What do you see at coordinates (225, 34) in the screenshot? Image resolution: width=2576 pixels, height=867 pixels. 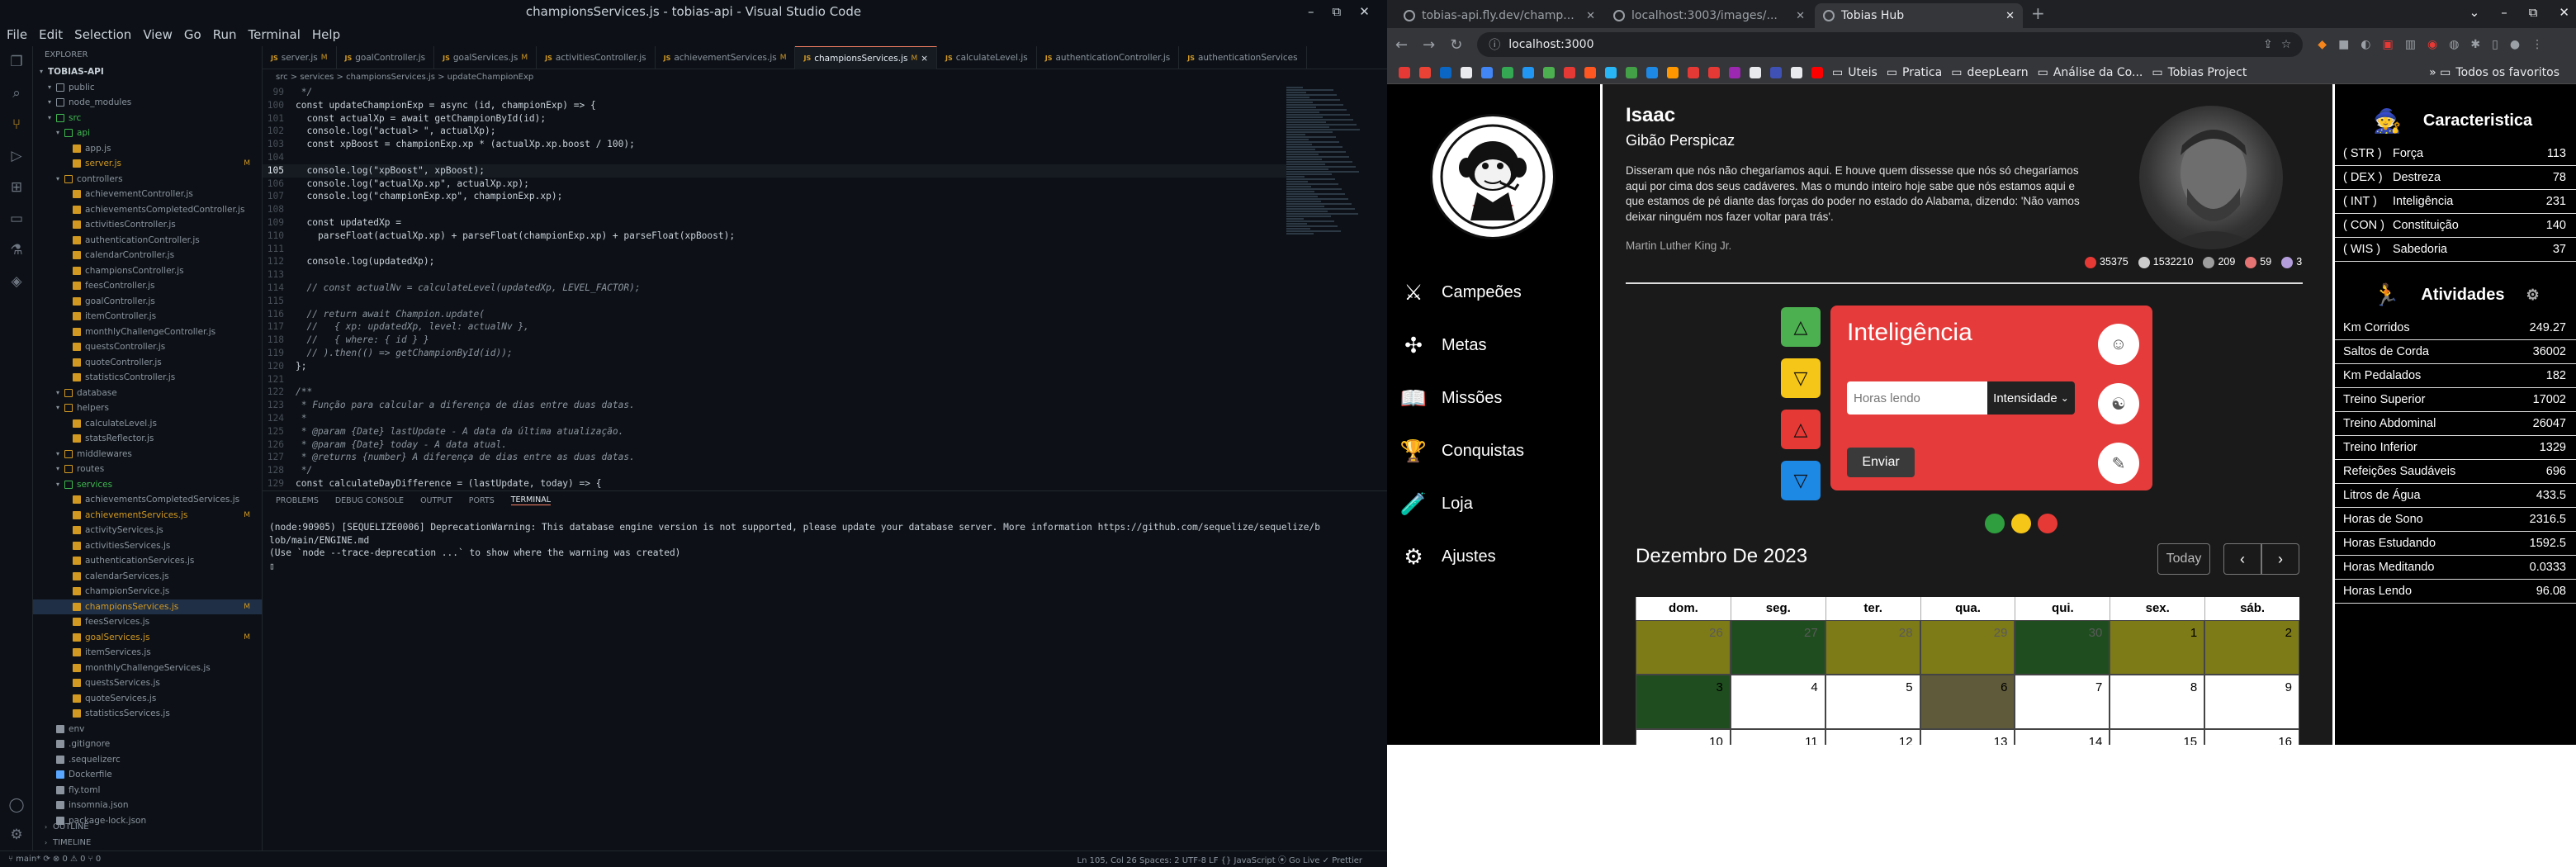 I see `menu-run: Run` at bounding box center [225, 34].